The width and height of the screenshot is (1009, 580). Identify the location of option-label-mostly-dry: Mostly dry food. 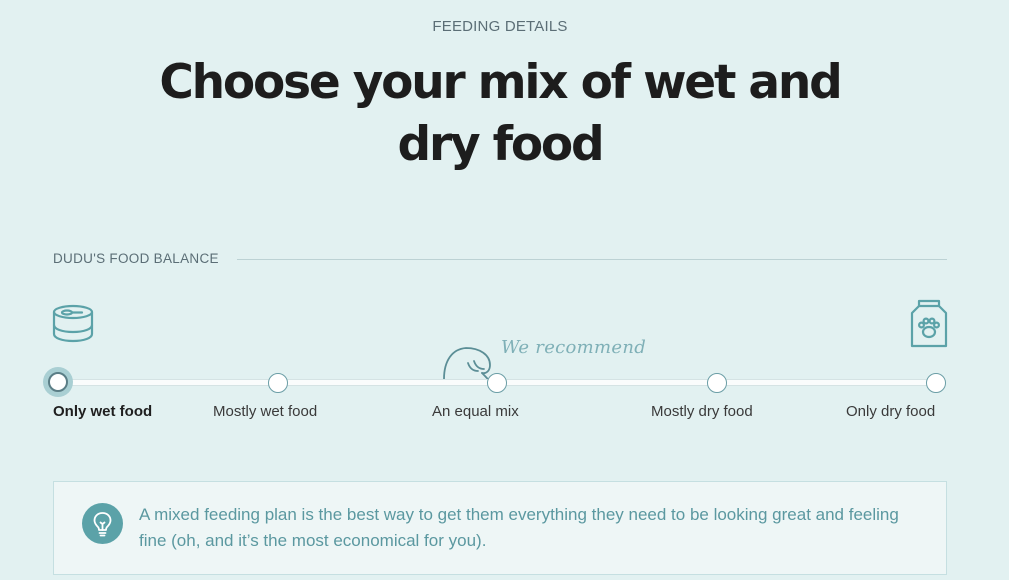
(702, 411).